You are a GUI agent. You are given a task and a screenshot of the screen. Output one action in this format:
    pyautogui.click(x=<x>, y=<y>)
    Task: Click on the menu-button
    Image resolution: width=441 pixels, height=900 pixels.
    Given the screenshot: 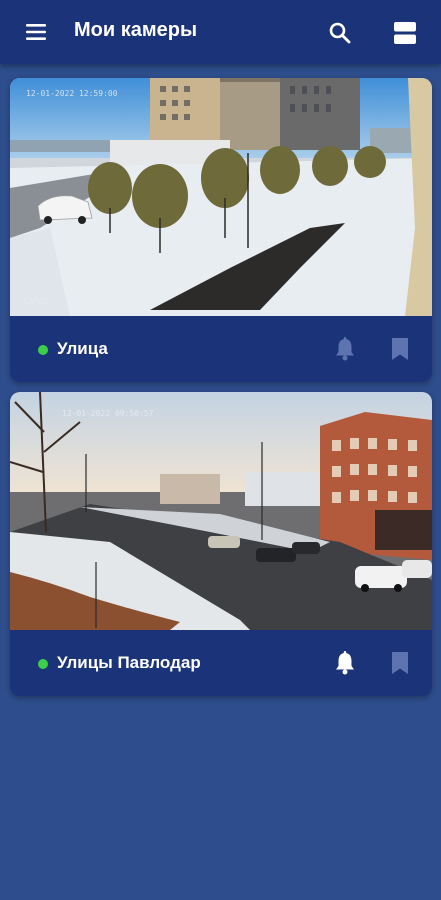 What is the action you would take?
    pyautogui.click(x=36, y=32)
    